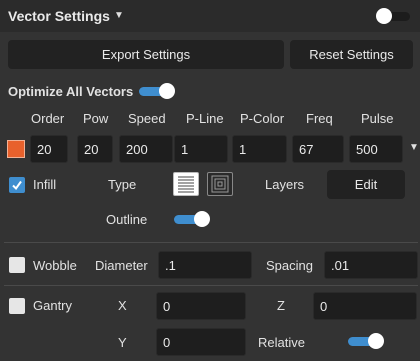 The image size is (420, 361). I want to click on optimize-label: Optimize All Vectors, so click(71, 91).